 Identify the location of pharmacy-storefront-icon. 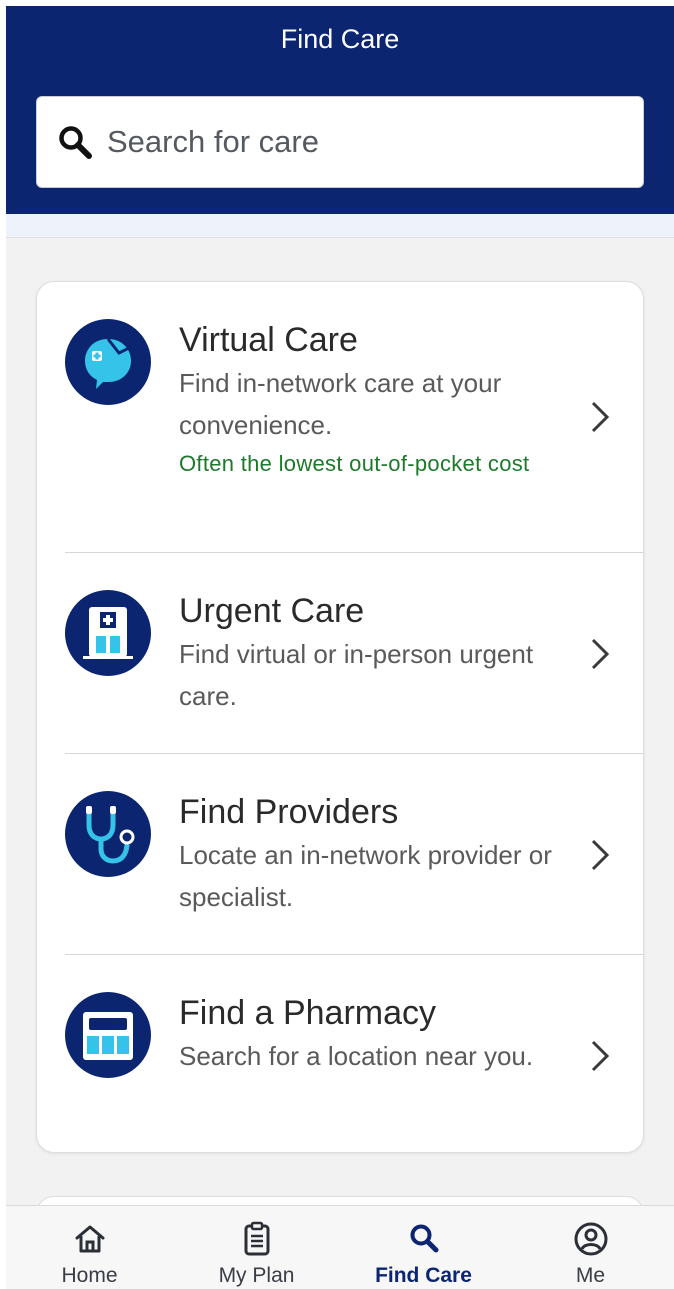
(108, 1035).